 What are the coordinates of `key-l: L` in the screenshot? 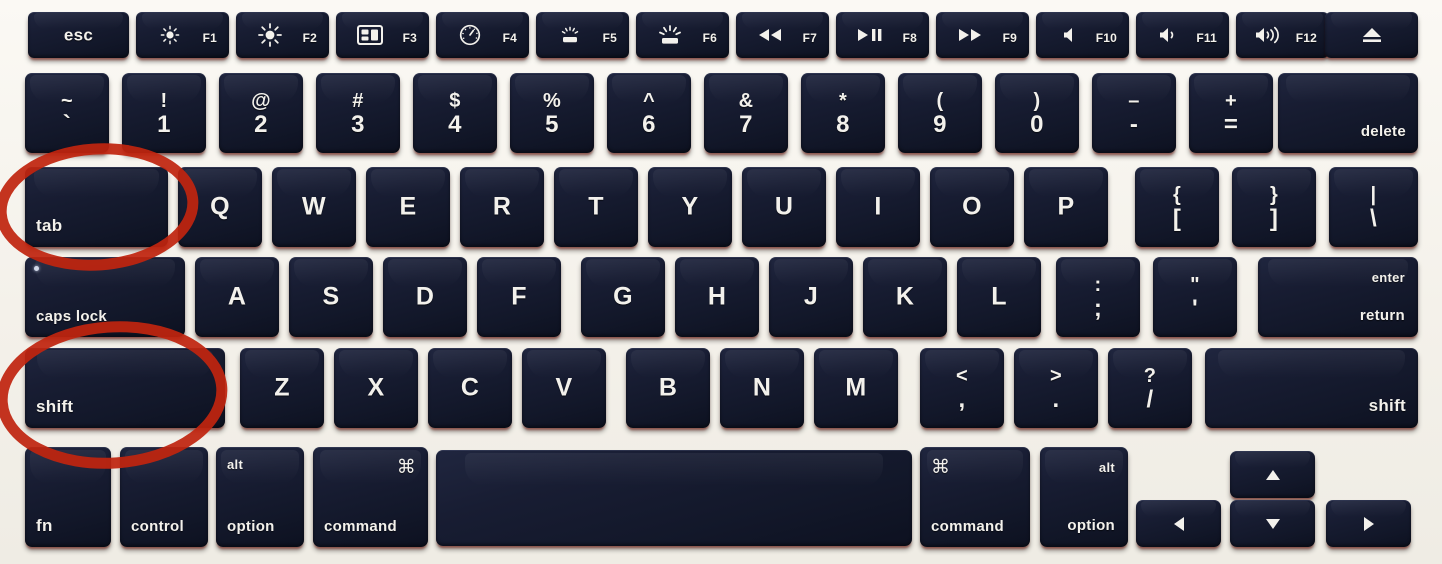 It's located at (999, 297).